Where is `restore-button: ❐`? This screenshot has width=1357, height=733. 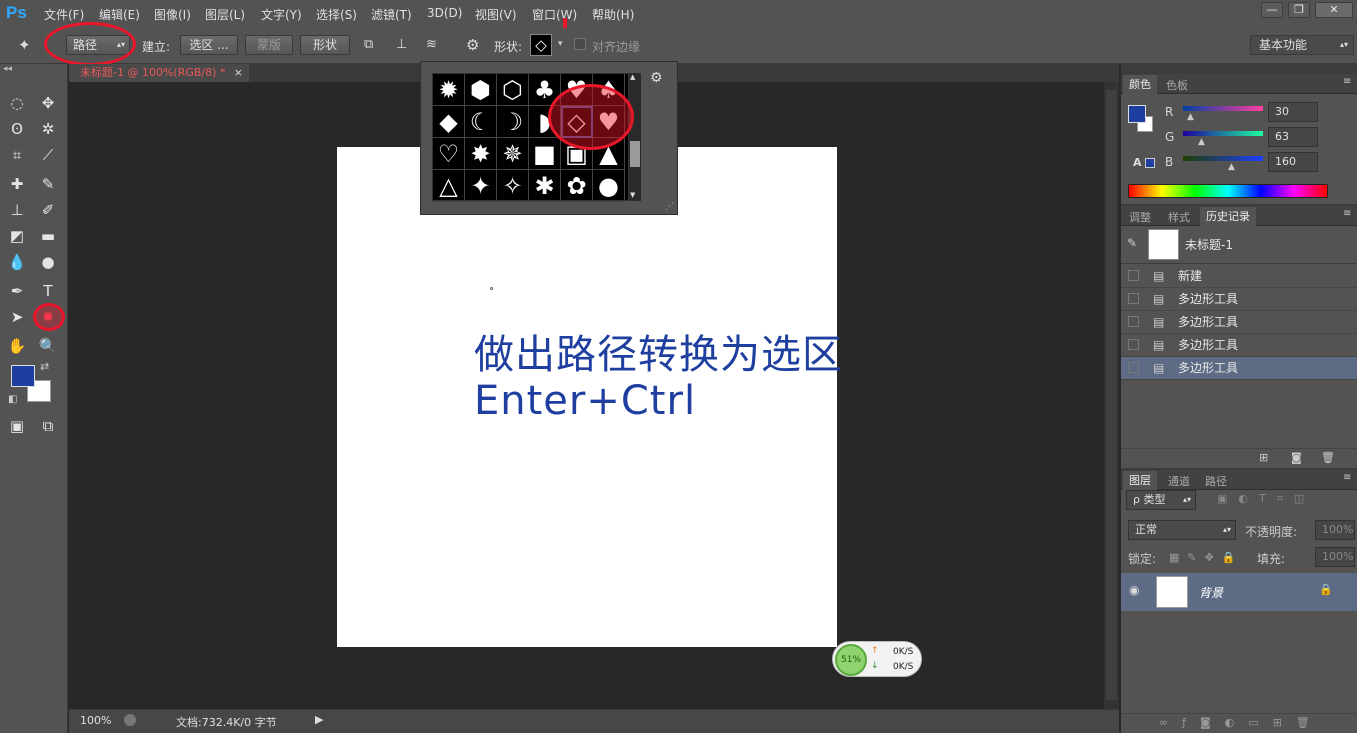
restore-button: ❐ is located at coordinates (1299, 10).